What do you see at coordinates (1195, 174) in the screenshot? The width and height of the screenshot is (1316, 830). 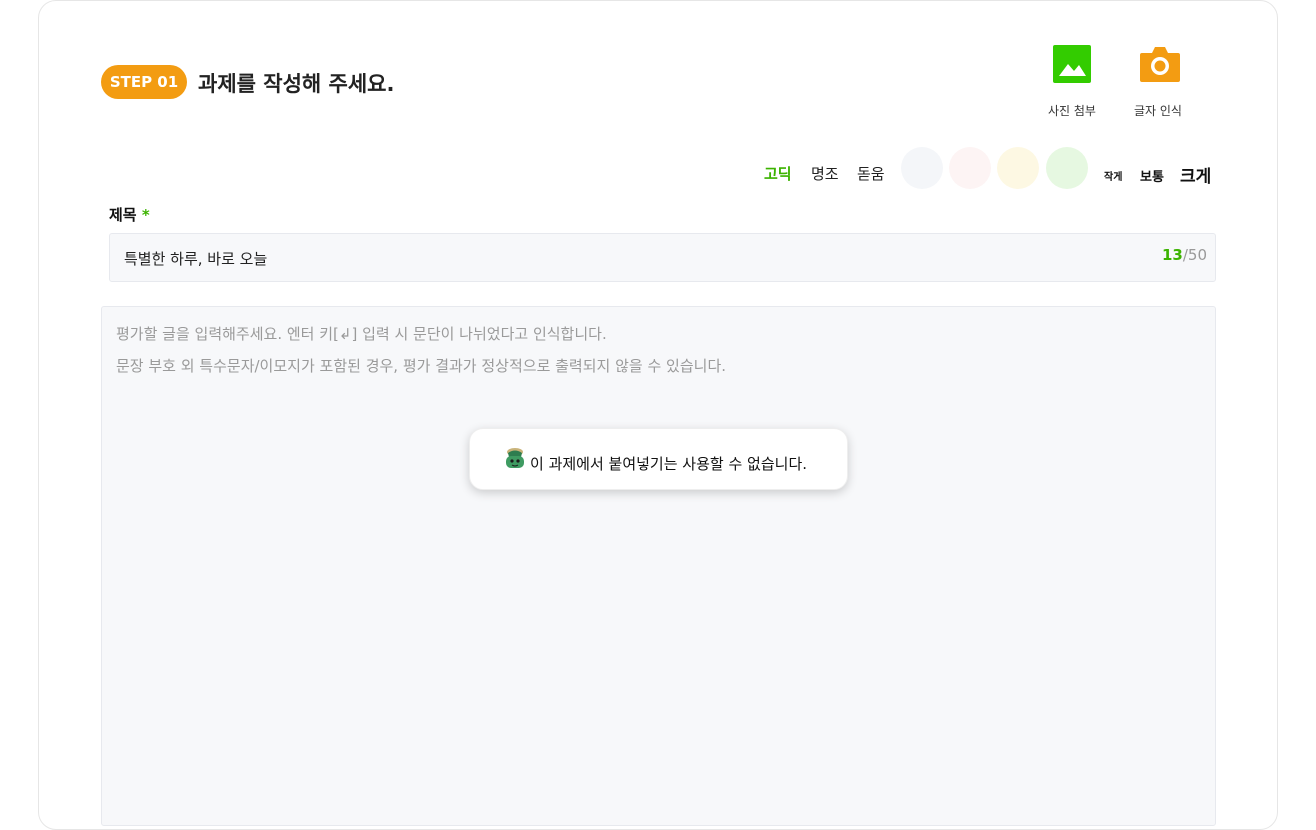 I see `size-option-large: 크게` at bounding box center [1195, 174].